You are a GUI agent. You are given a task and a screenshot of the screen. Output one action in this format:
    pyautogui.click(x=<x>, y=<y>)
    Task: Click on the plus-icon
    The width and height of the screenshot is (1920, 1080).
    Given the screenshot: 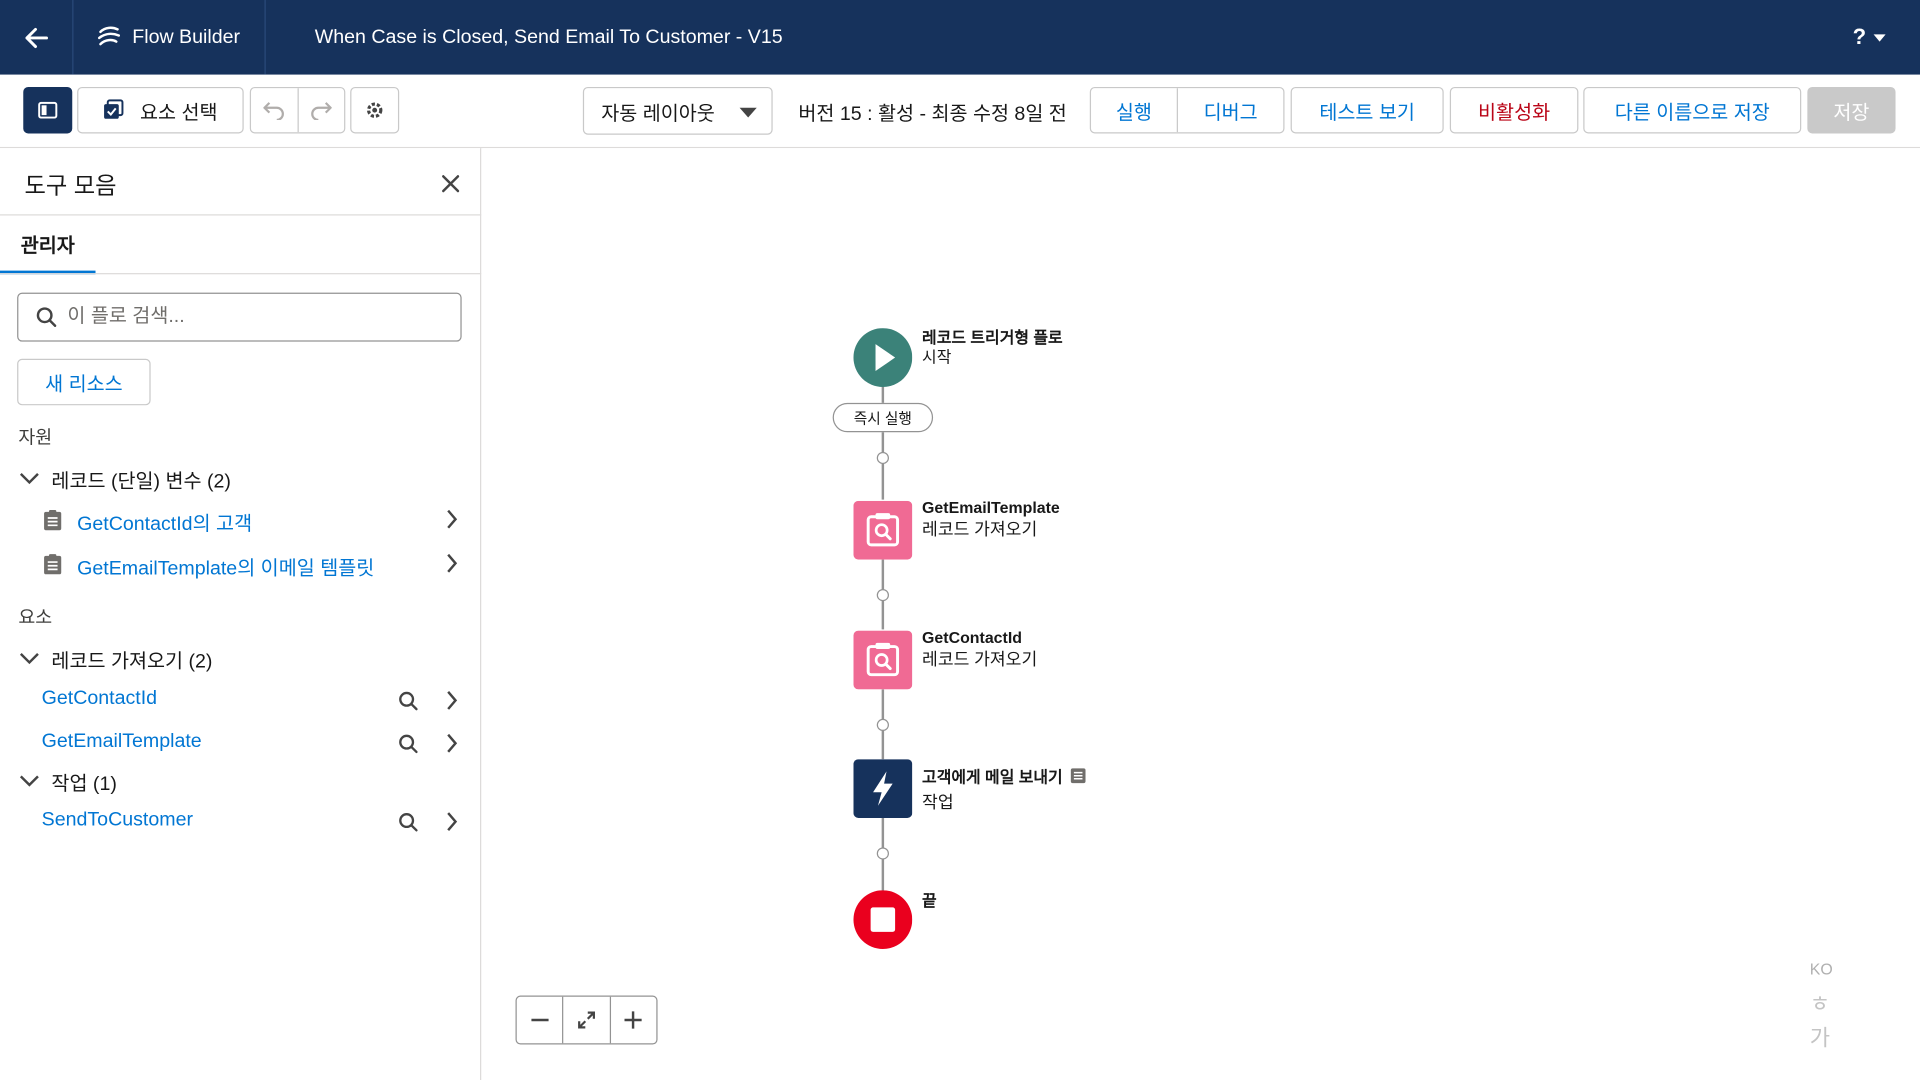 What is the action you would take?
    pyautogui.click(x=633, y=1020)
    